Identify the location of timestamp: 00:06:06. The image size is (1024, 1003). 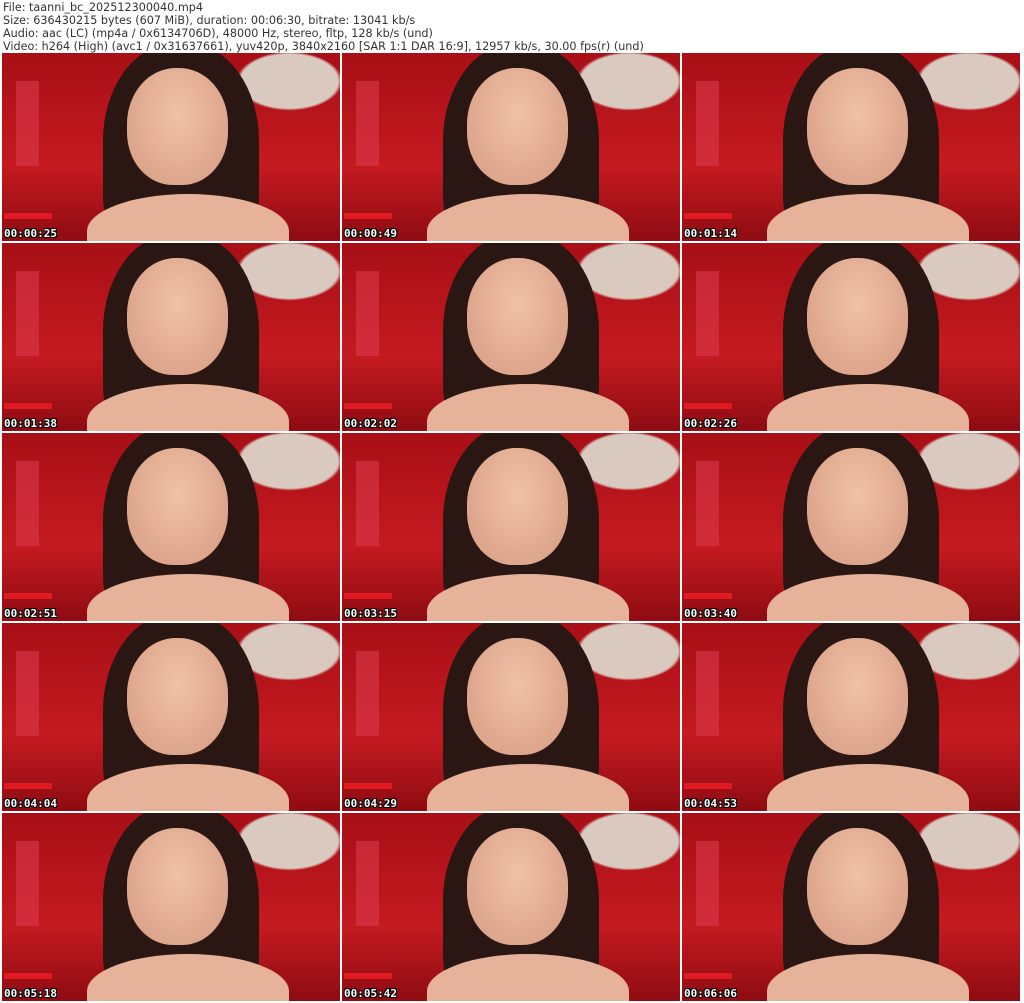
(710, 993).